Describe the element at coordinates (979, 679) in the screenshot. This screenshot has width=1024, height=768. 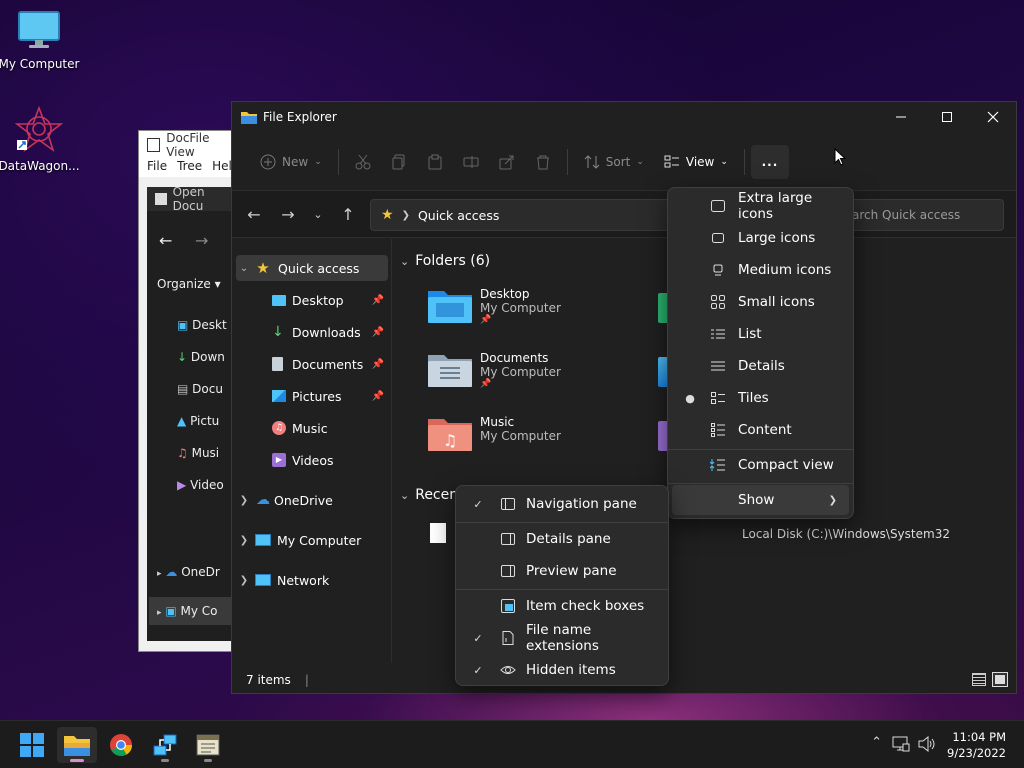
I see `details-view-toggle` at that location.